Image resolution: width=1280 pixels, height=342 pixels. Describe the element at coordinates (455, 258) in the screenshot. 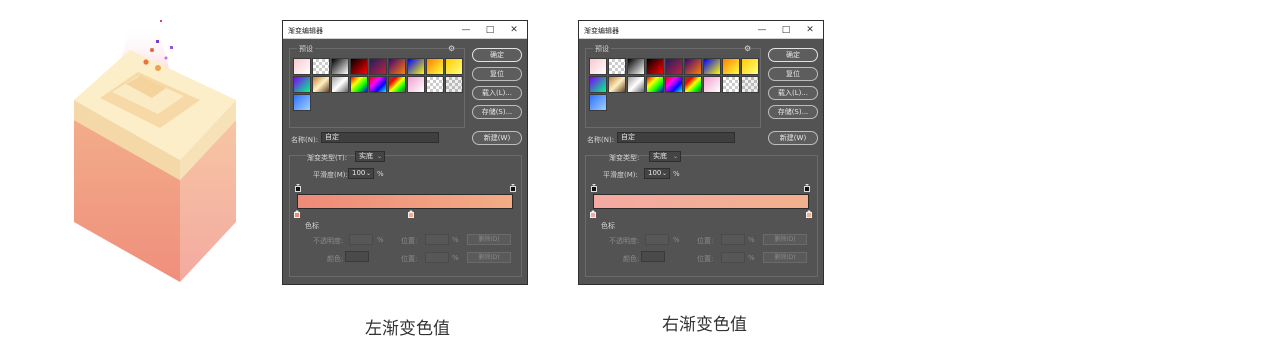

I see `color-location-percent: %` at that location.